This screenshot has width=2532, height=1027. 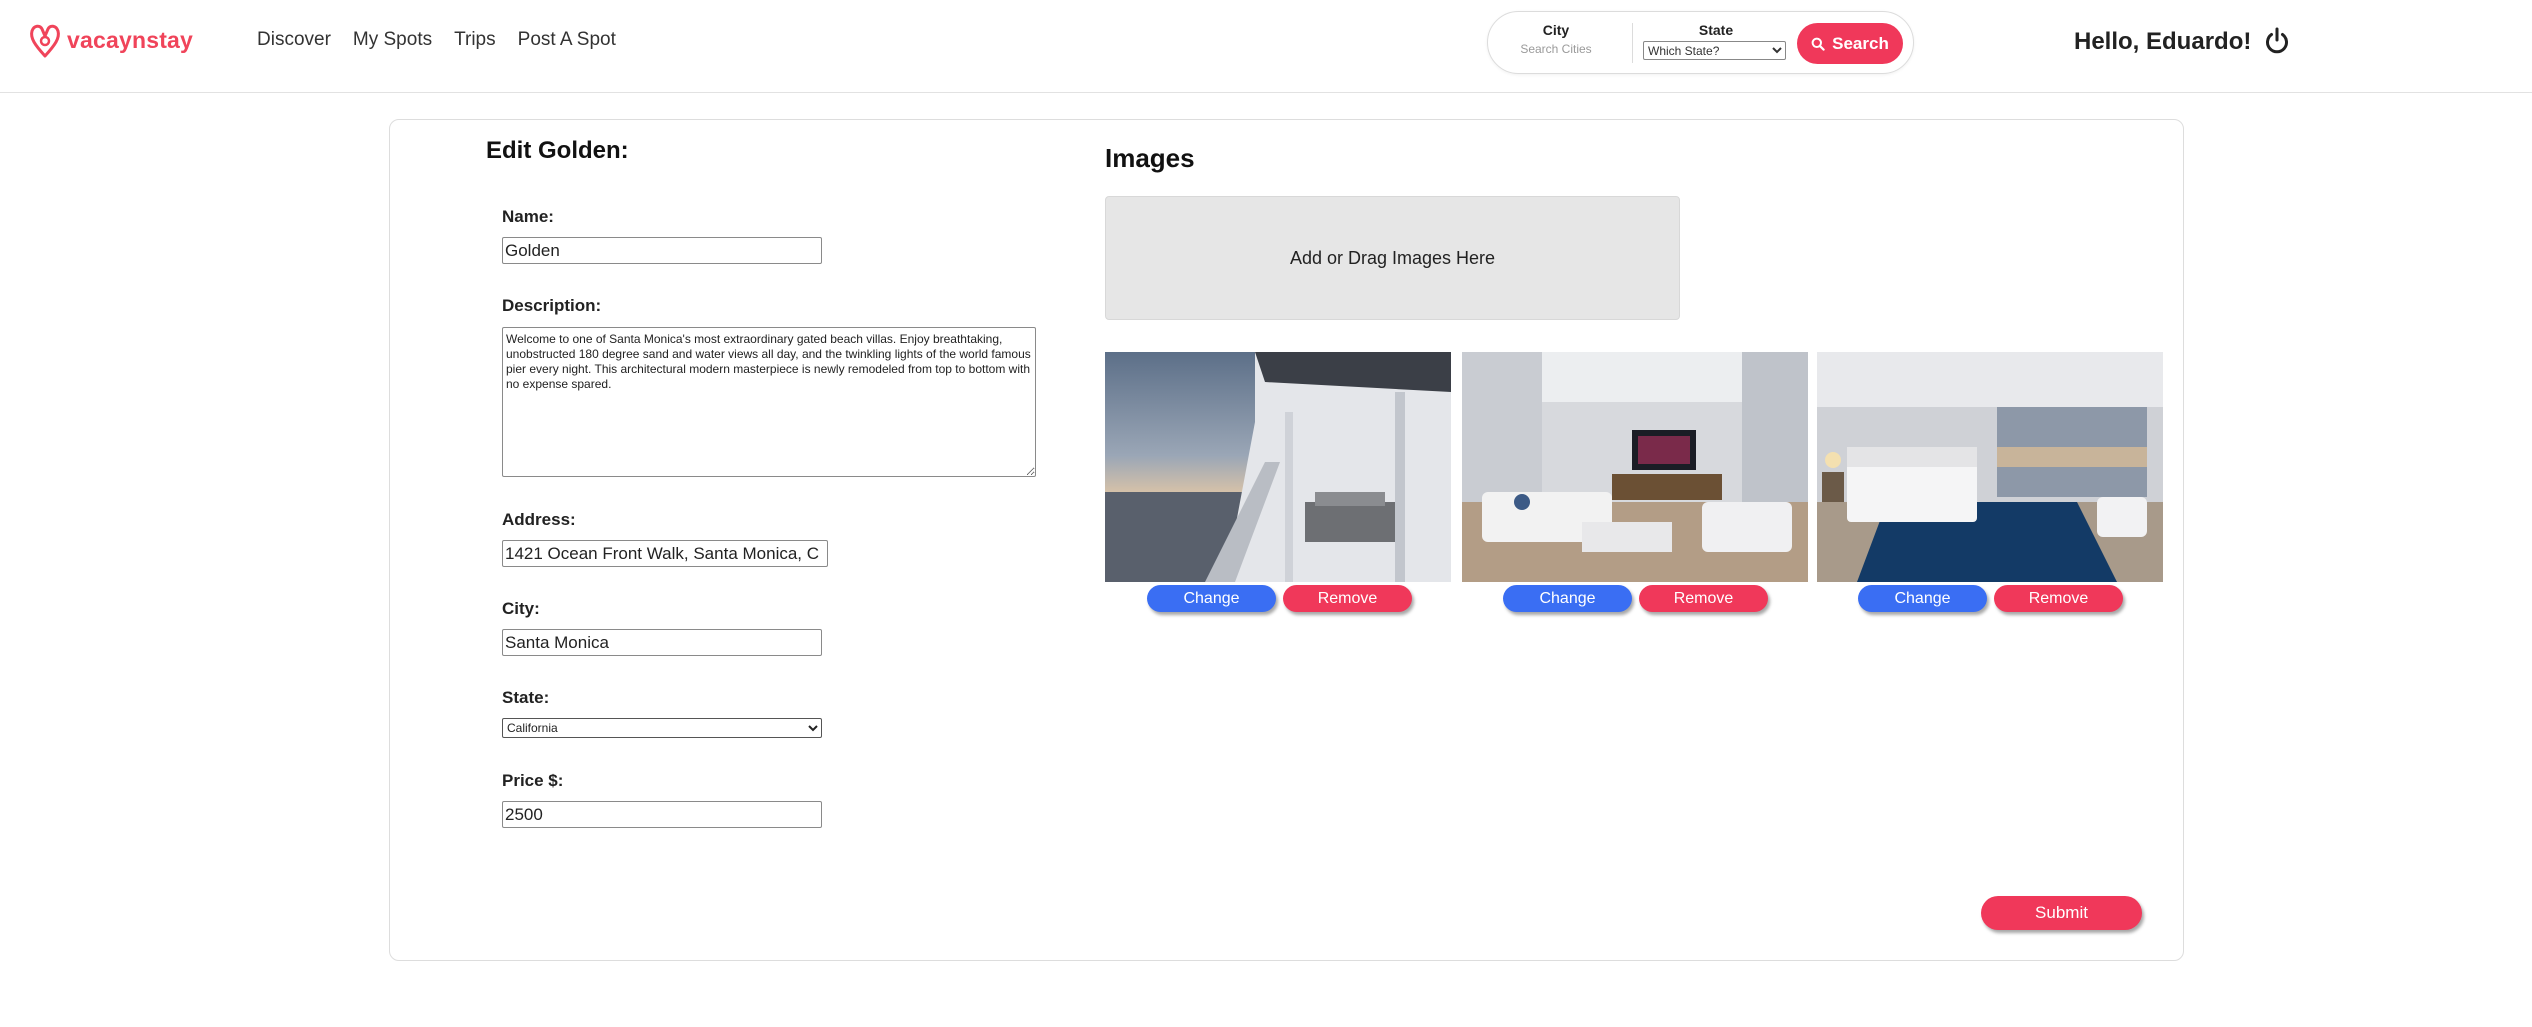 What do you see at coordinates (533, 780) in the screenshot?
I see `price-label: Price $:` at bounding box center [533, 780].